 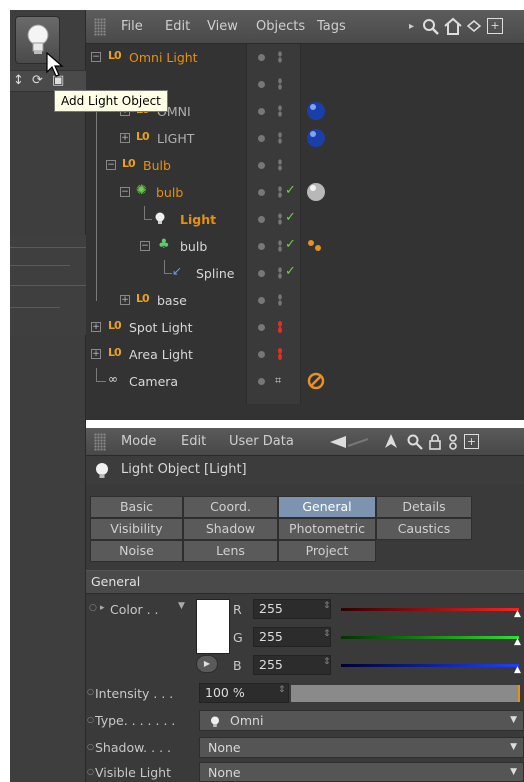 I want to click on tab-caustics: Caustics, so click(x=424, y=529).